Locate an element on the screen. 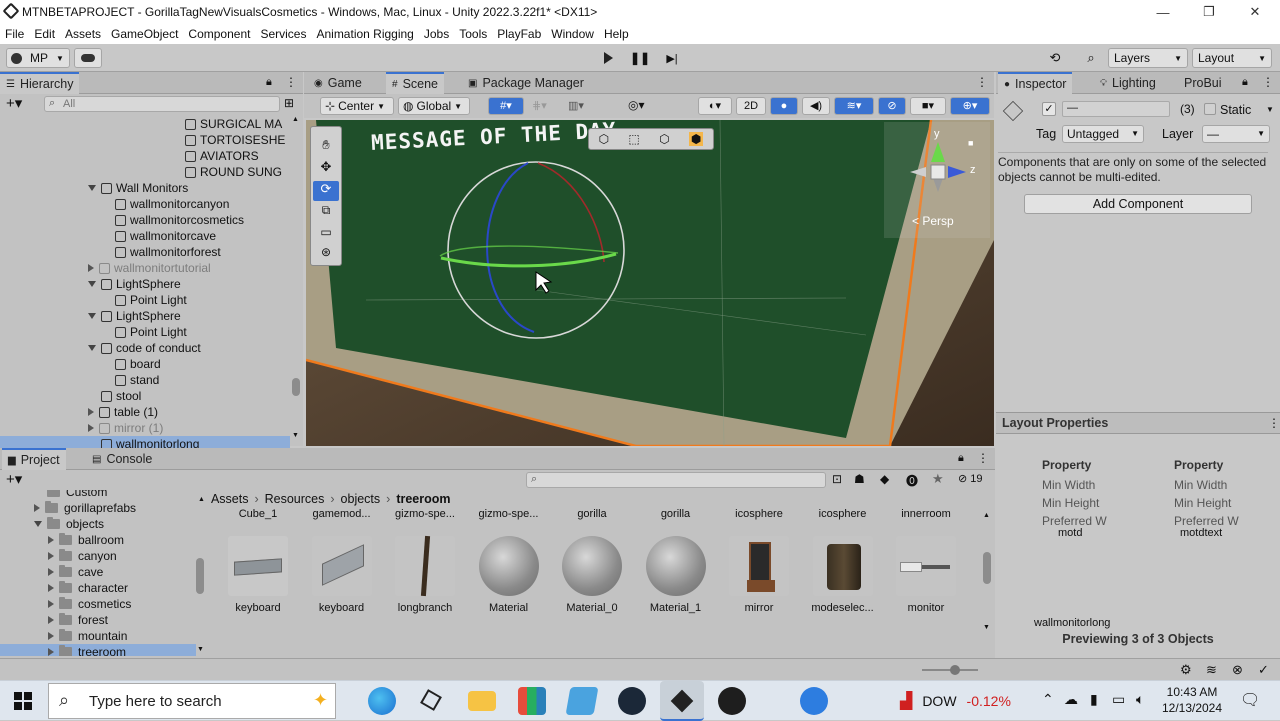 The width and height of the screenshot is (1280, 721). mesh-tool-icon: ⬡ is located at coordinates (664, 139).